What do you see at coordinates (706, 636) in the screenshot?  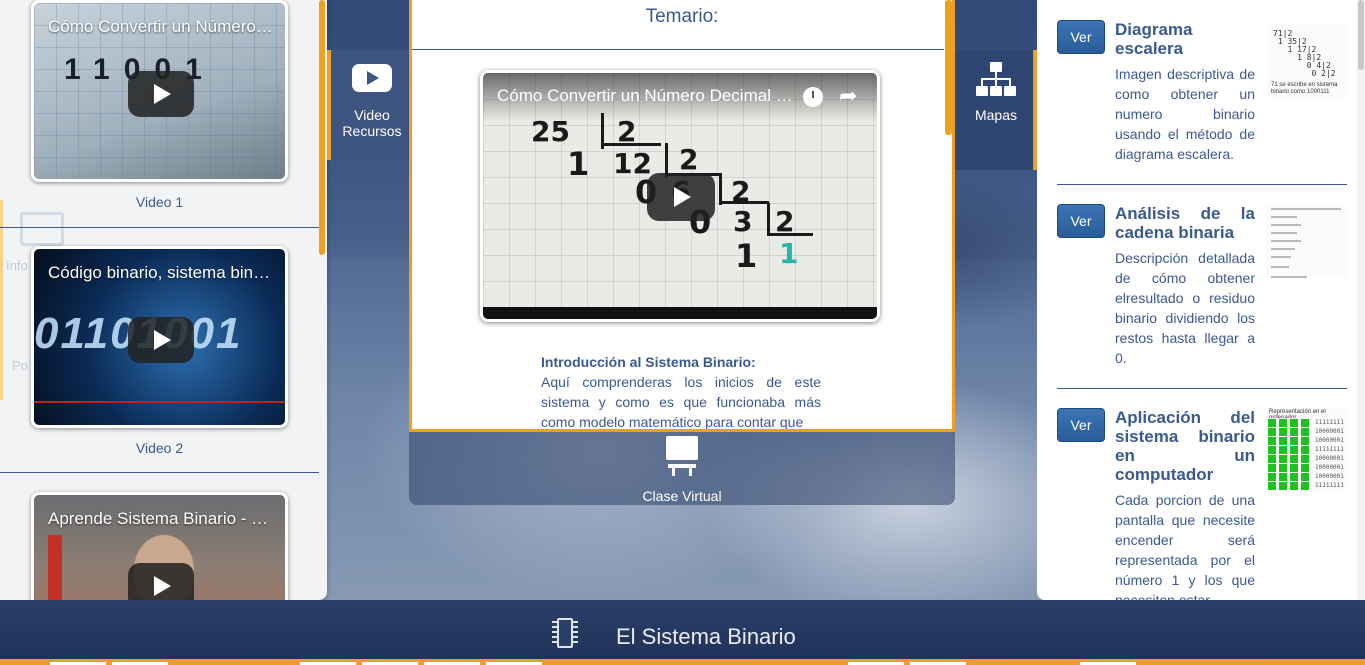 I see `app-title: El Sistema Binario` at bounding box center [706, 636].